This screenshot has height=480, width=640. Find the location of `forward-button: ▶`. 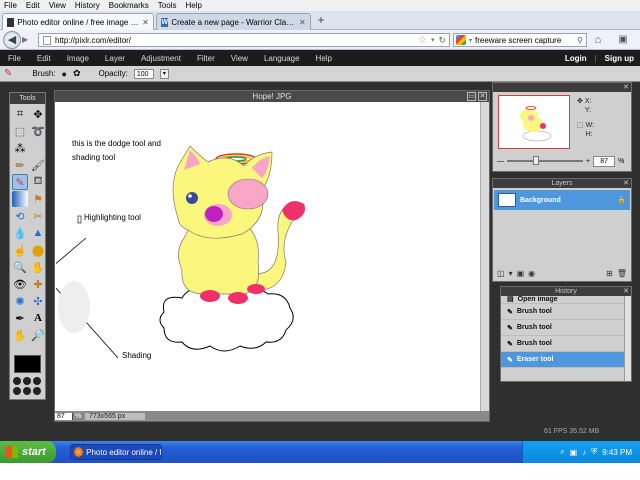

forward-button: ▶ is located at coordinates (28, 40).